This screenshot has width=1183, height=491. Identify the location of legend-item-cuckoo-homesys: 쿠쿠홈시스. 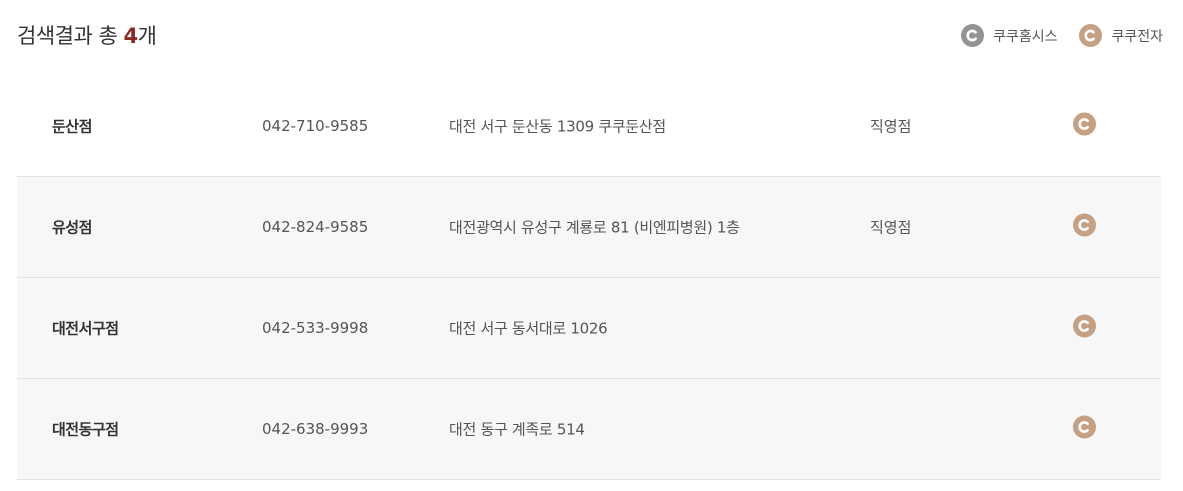
(1009, 35).